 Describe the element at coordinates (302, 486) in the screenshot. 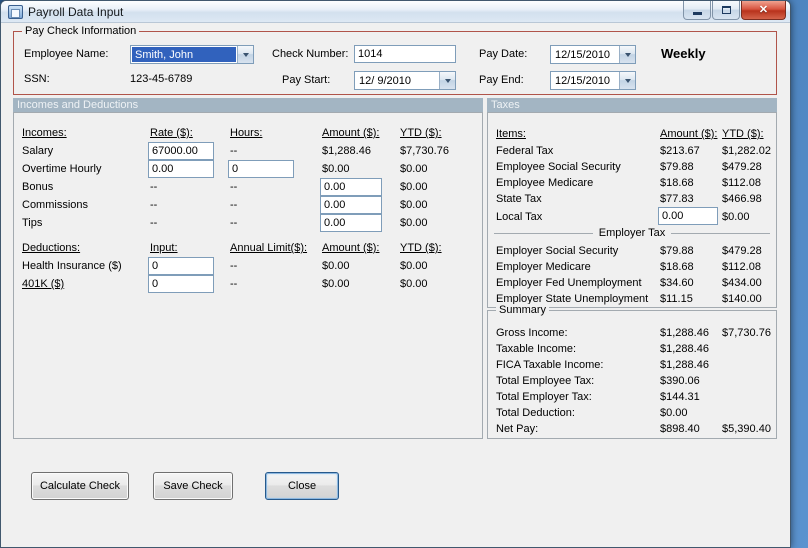

I see `close-button: Close` at that location.